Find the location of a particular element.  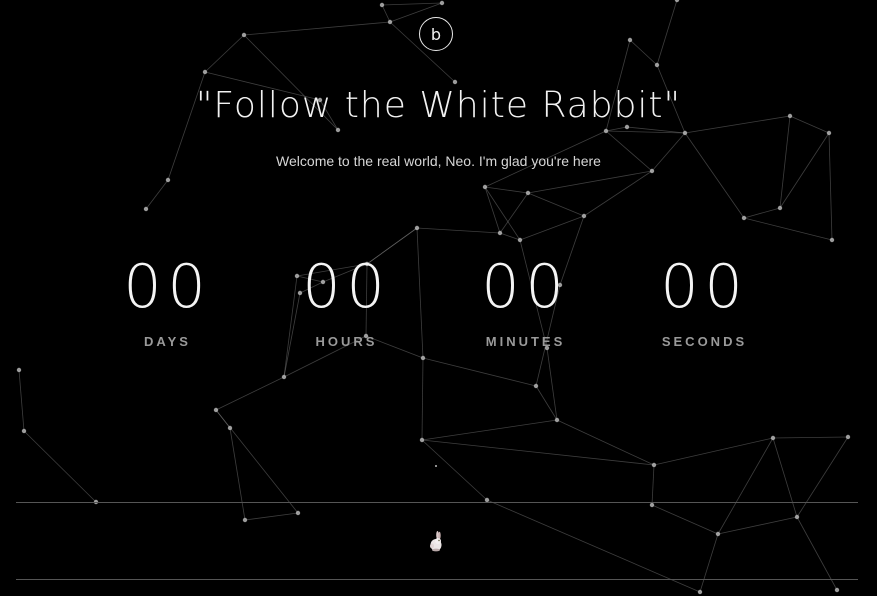

countdown-seconds: 00 SECONDS is located at coordinates (704, 300).